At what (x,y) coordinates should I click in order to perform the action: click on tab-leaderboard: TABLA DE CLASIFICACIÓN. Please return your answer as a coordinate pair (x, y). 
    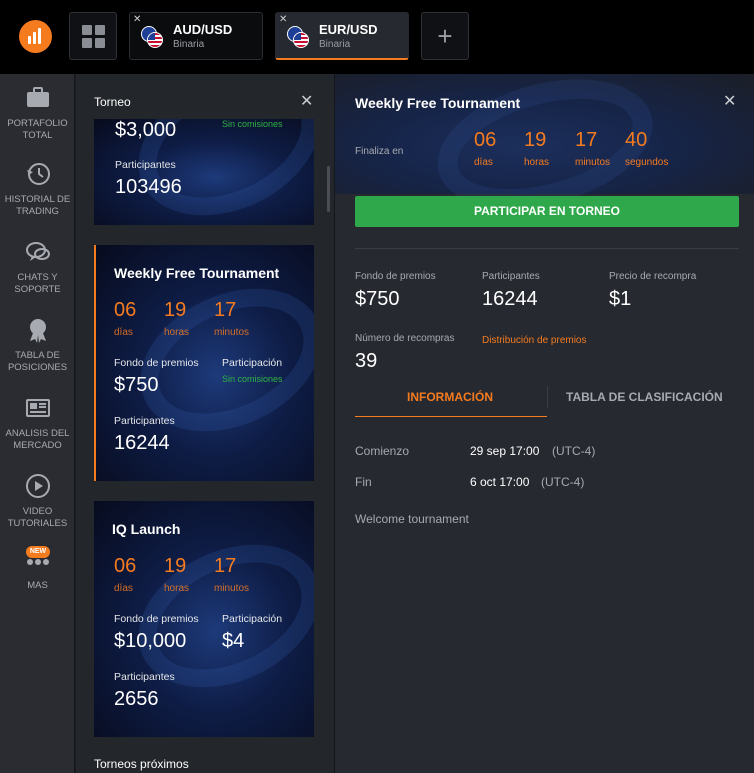
    Looking at the image, I should click on (644, 397).